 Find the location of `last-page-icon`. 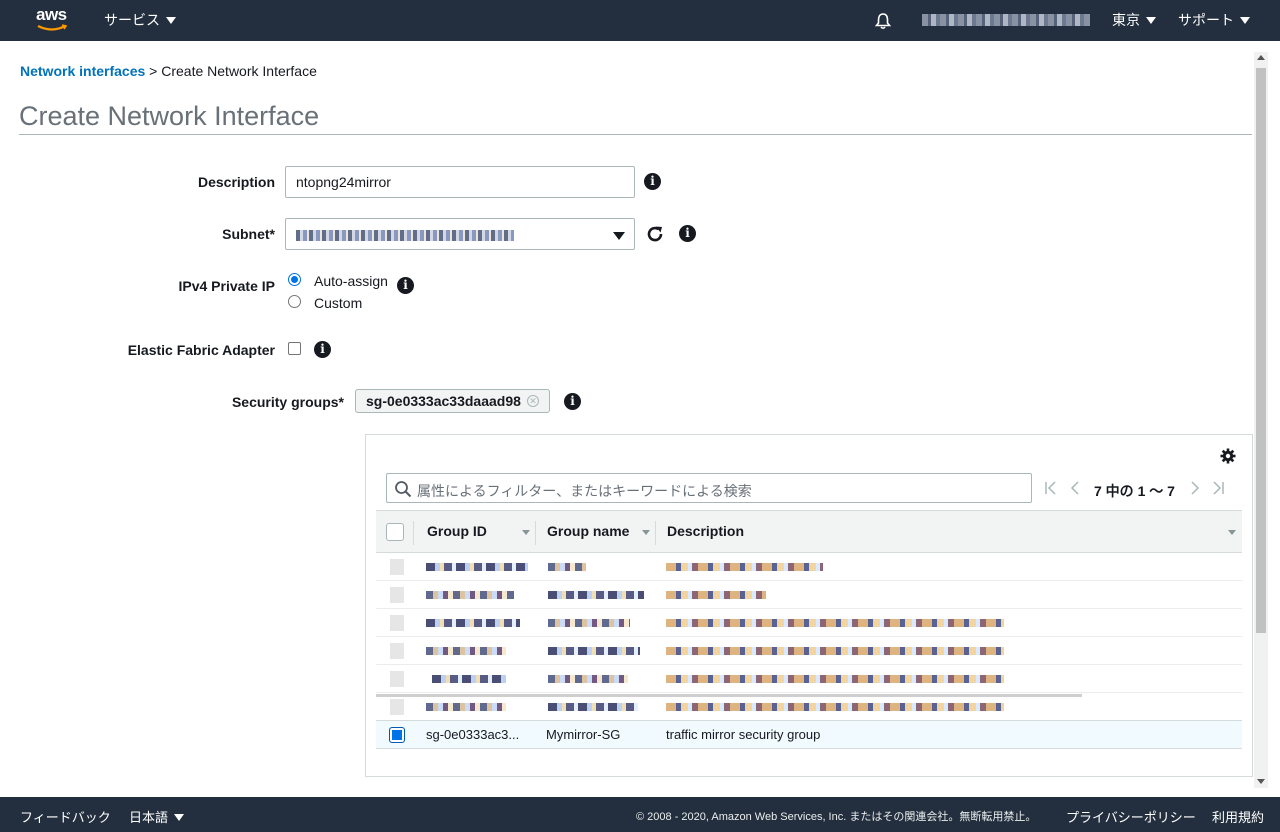

last-page-icon is located at coordinates (1218, 488).